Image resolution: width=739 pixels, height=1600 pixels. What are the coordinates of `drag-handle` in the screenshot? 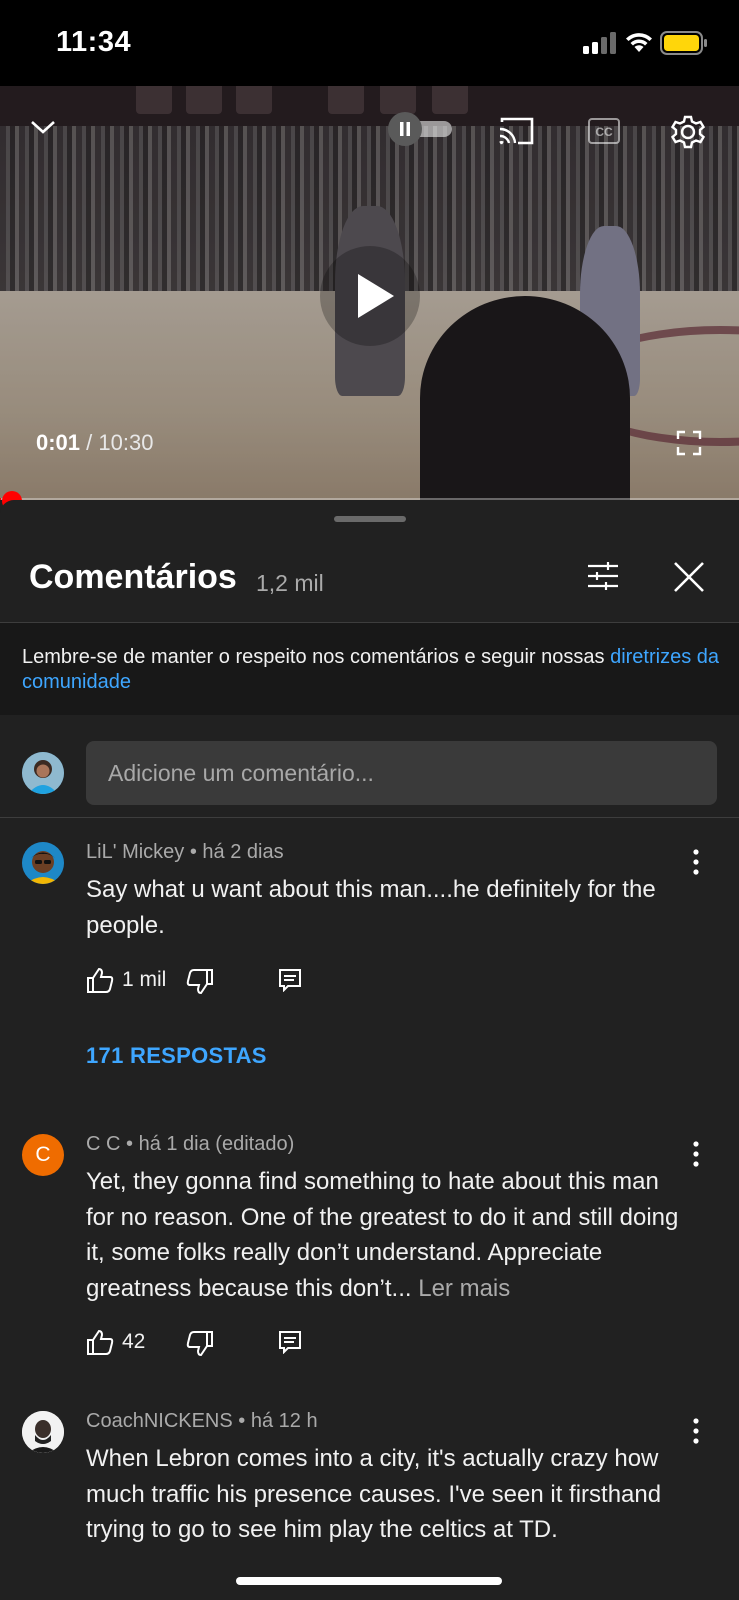 It's located at (370, 519).